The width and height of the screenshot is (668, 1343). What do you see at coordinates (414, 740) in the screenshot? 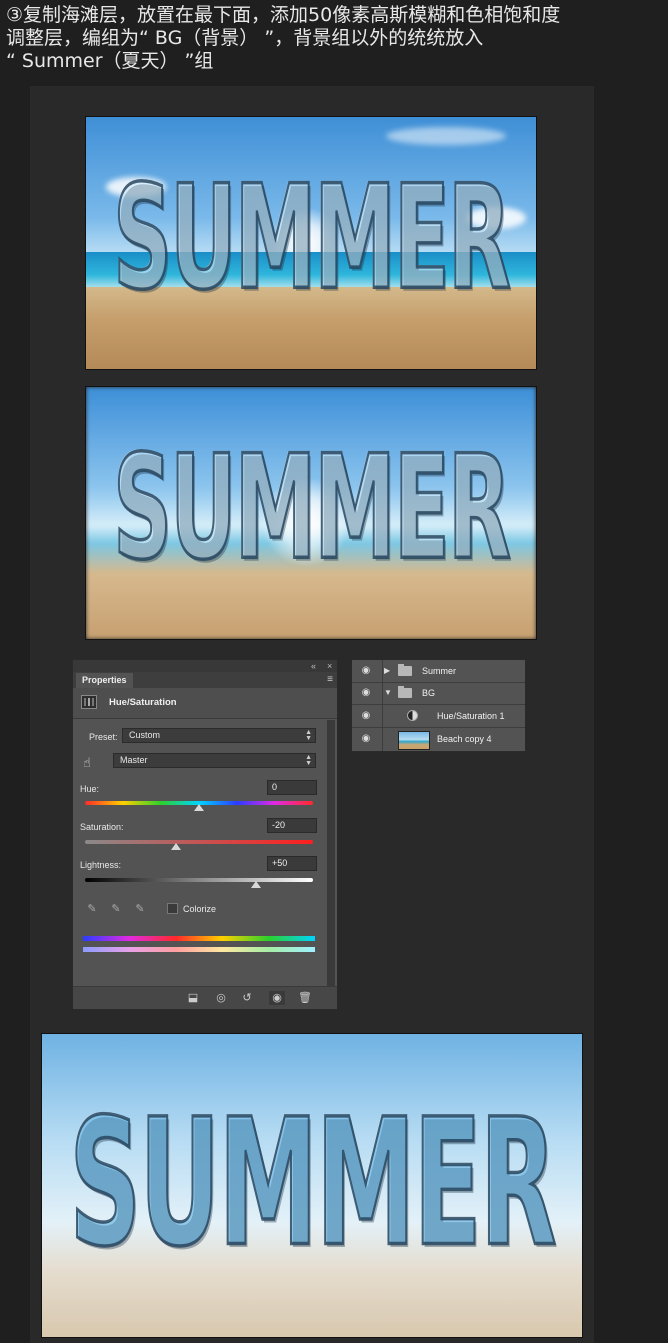
I see `layer-thumbnail` at bounding box center [414, 740].